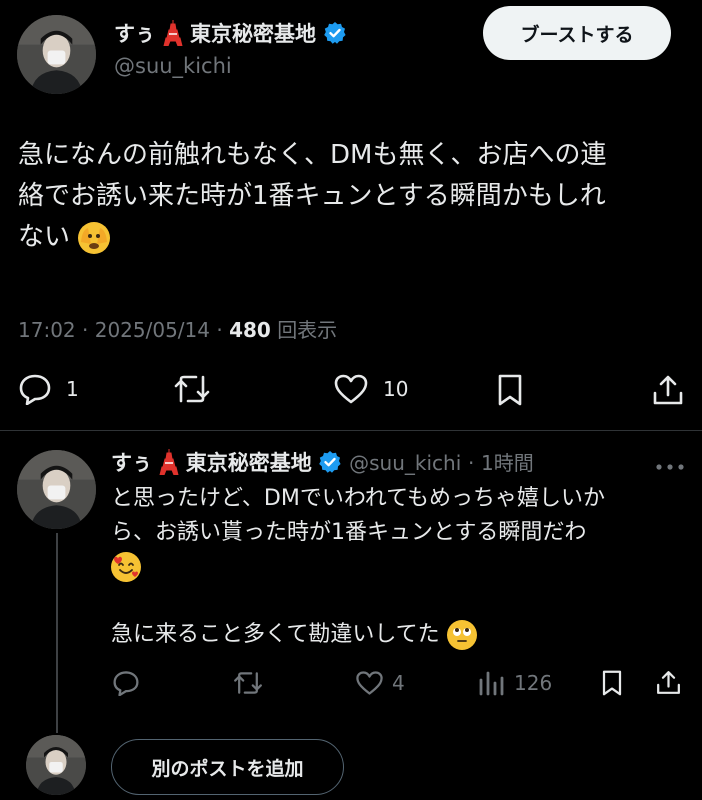  I want to click on like-count: 10, so click(396, 389).